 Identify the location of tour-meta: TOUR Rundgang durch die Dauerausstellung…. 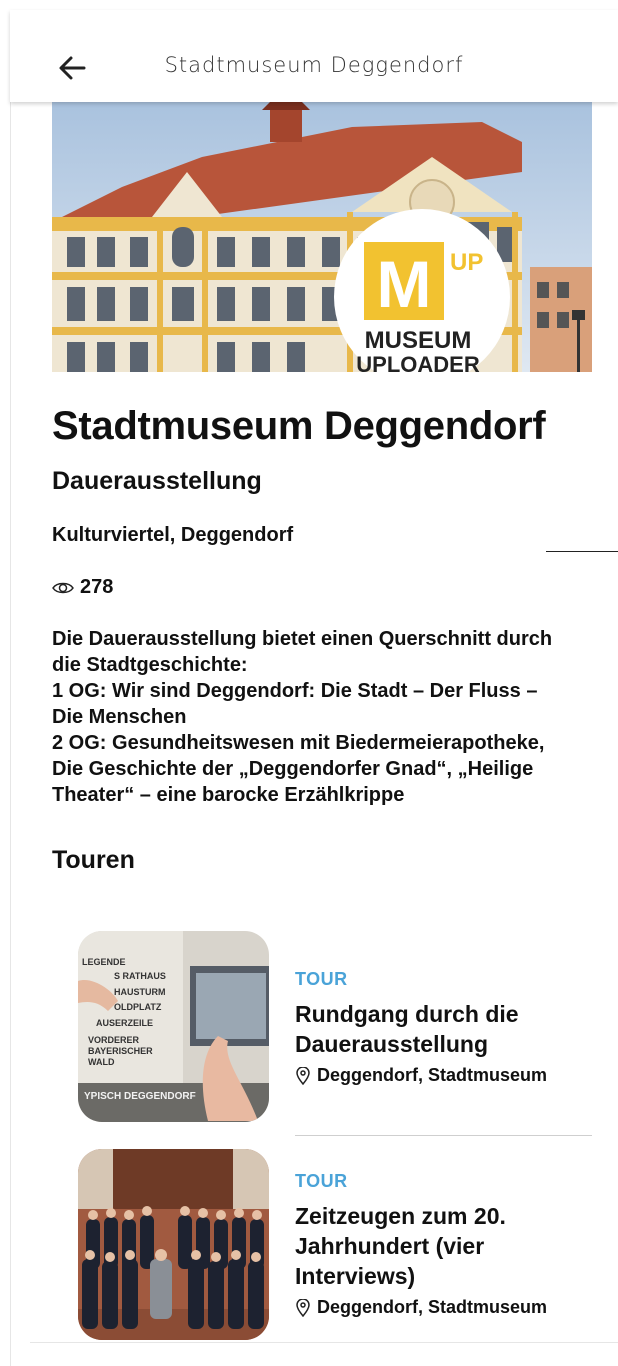
(445, 1008).